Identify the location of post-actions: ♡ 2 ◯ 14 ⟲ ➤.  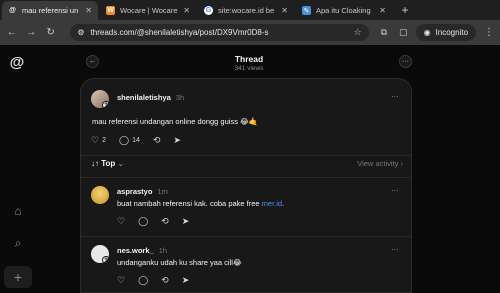
(136, 140).